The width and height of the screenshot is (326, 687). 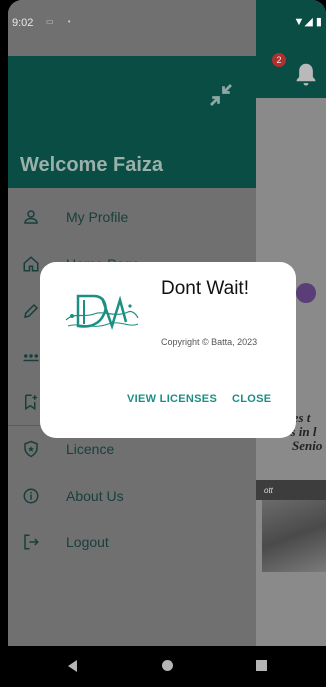 What do you see at coordinates (72, 666) in the screenshot?
I see `back-icon` at bounding box center [72, 666].